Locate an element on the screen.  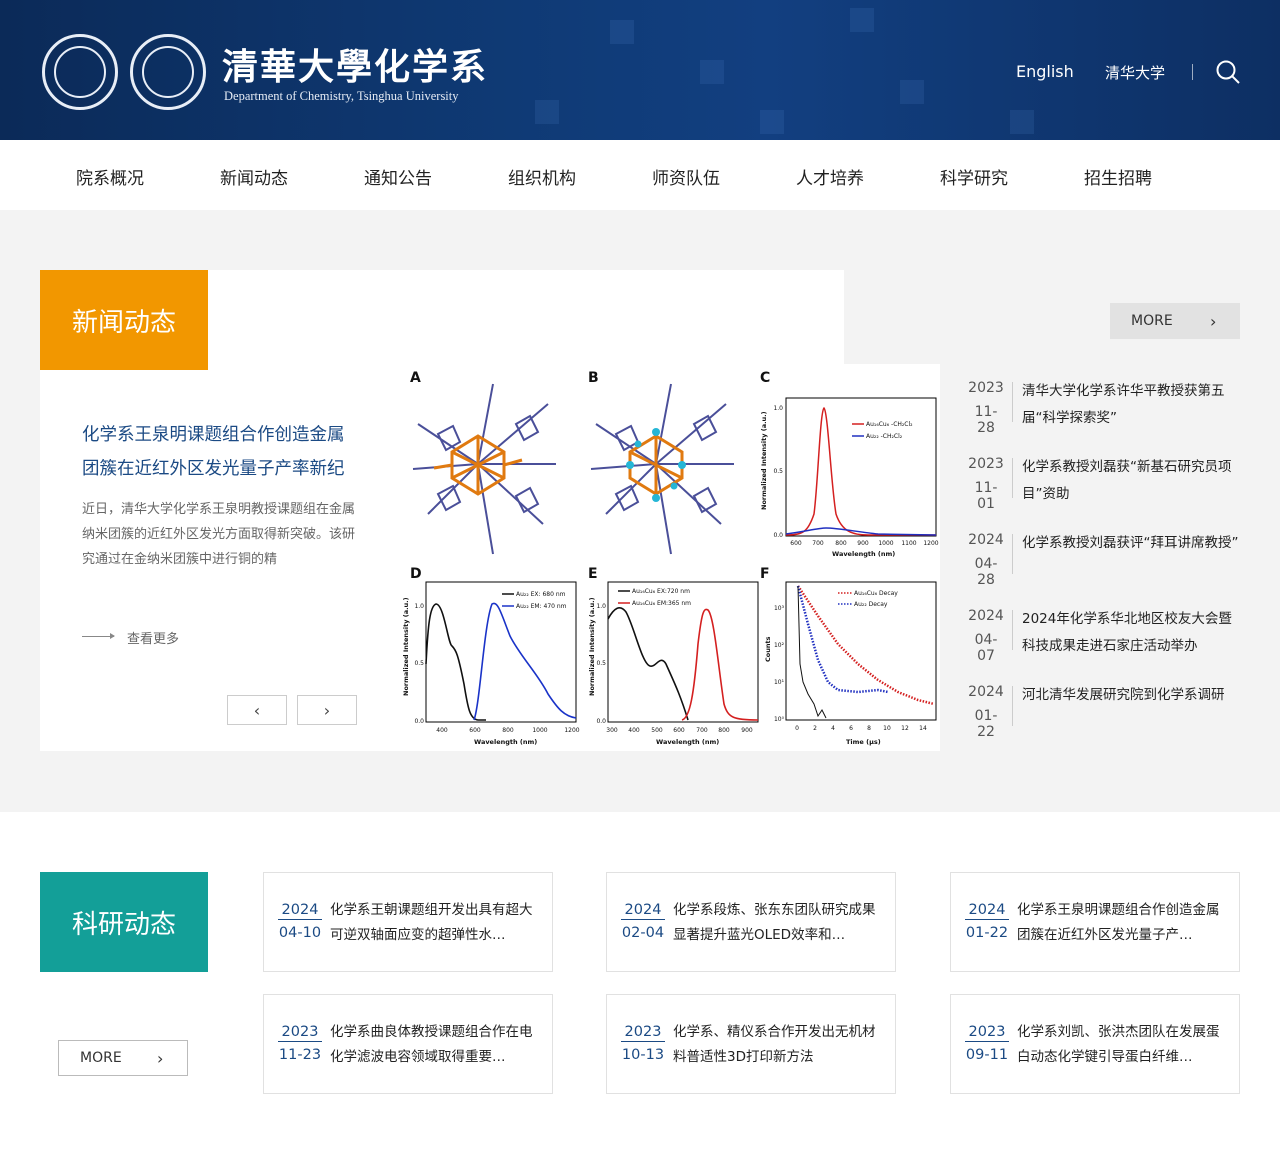
news-list-item: 2024 01-22 河北清华发展研究院到化学系调研 is located at coordinates (1103, 711).